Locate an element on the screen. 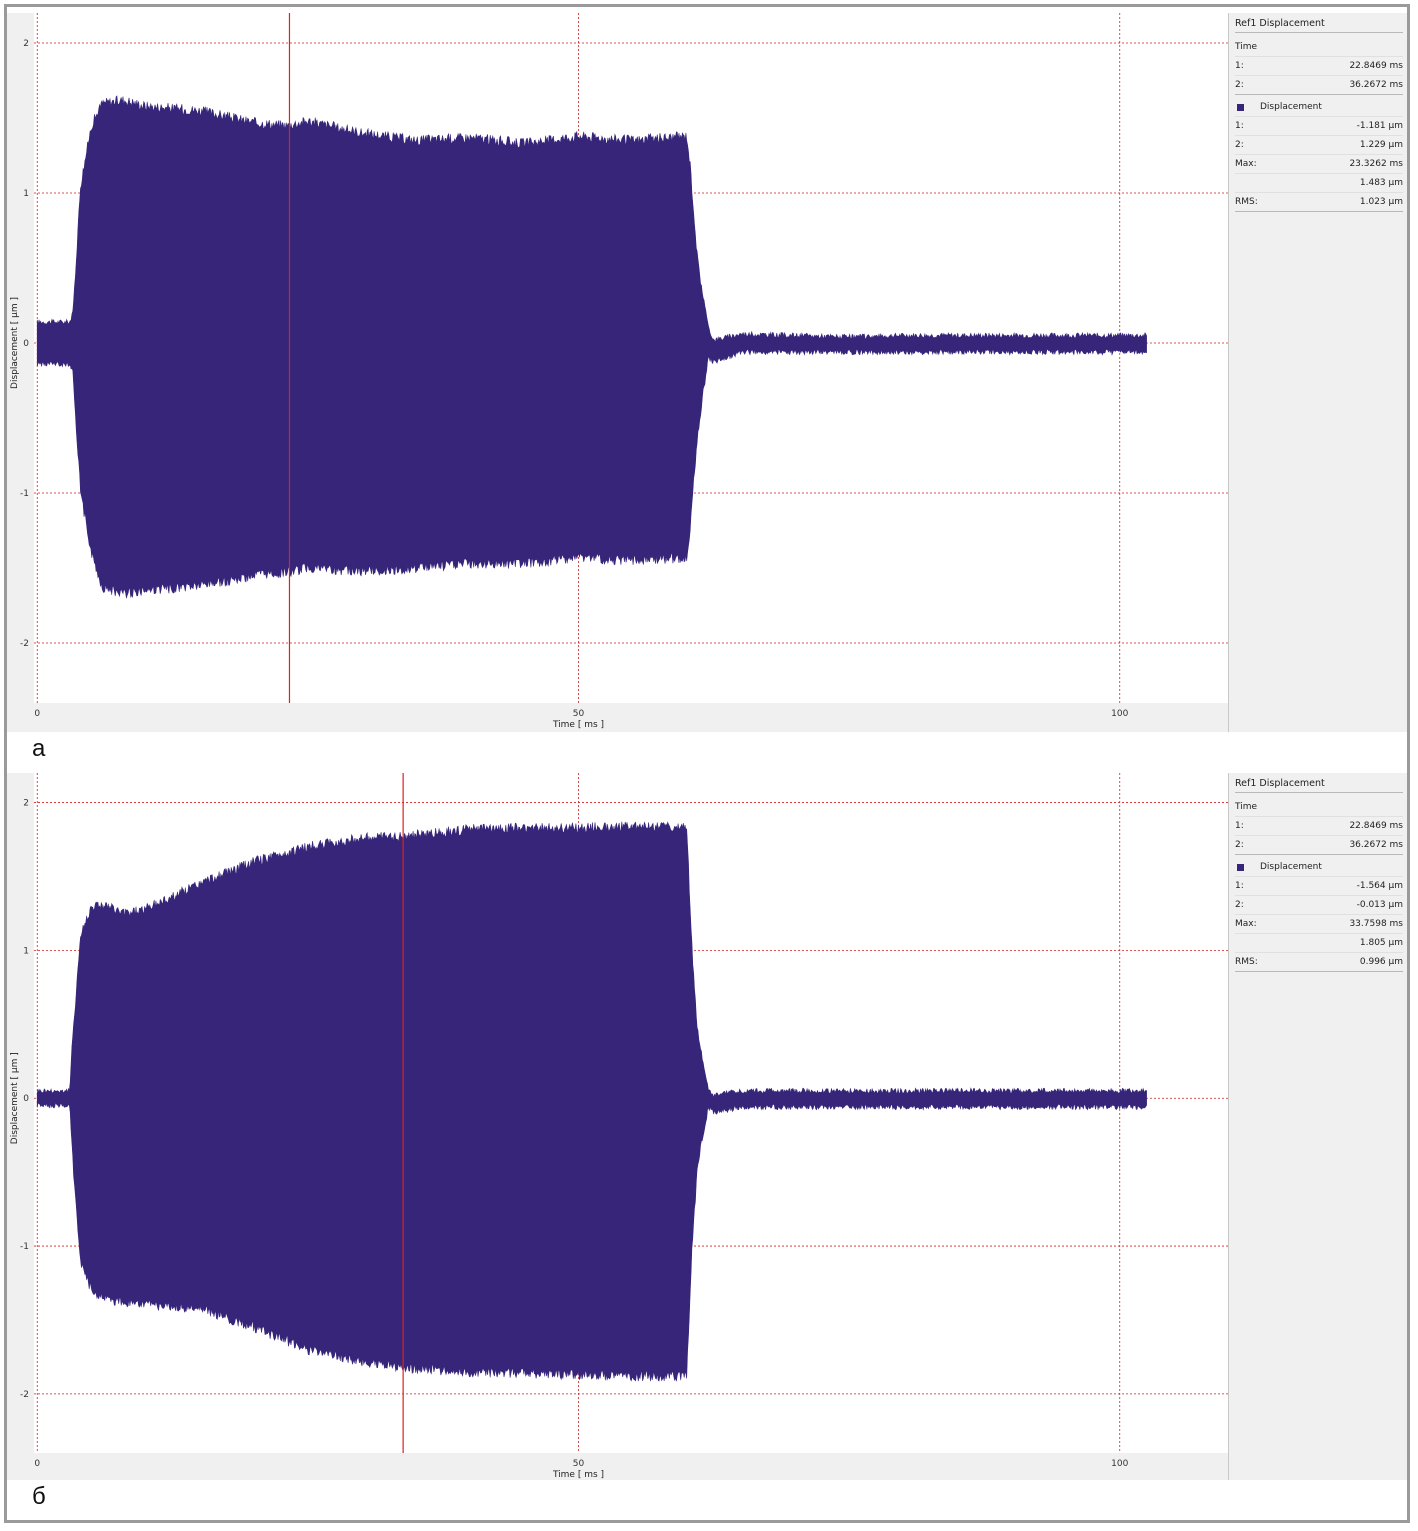  info-disp-value: -1.564 µm is located at coordinates (1379, 886).